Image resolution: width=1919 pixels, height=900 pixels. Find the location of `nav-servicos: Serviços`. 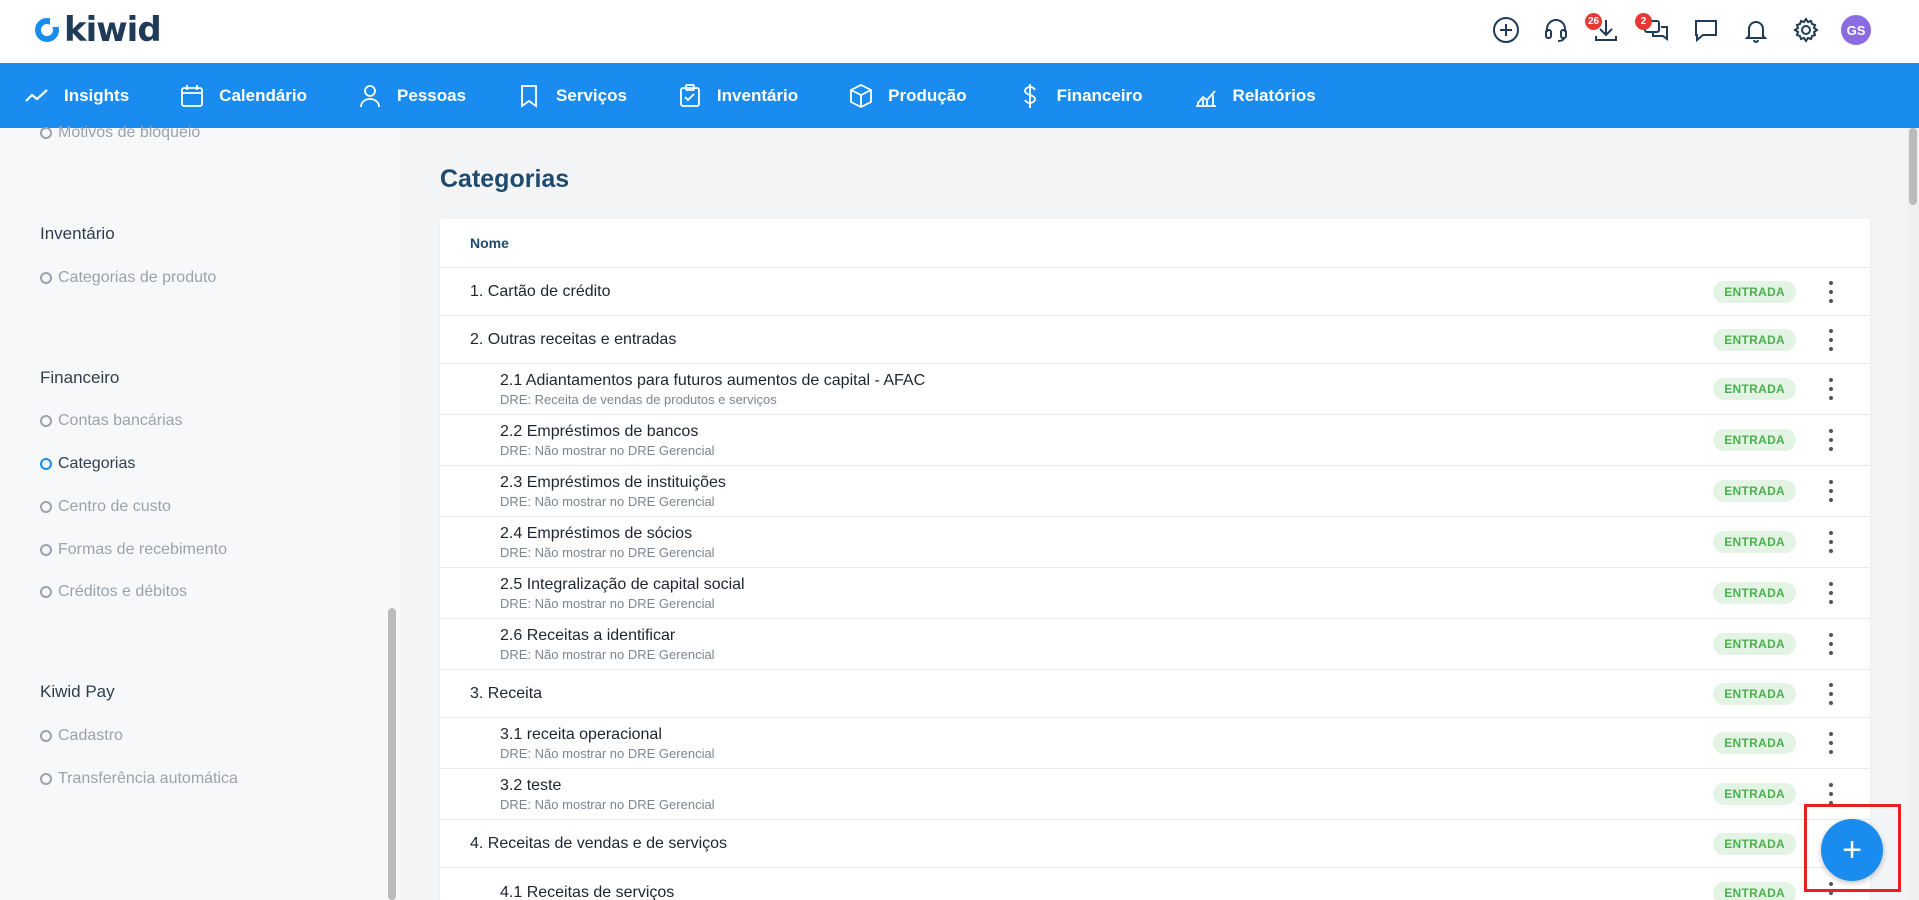

nav-servicos: Serviços is located at coordinates (571, 96).